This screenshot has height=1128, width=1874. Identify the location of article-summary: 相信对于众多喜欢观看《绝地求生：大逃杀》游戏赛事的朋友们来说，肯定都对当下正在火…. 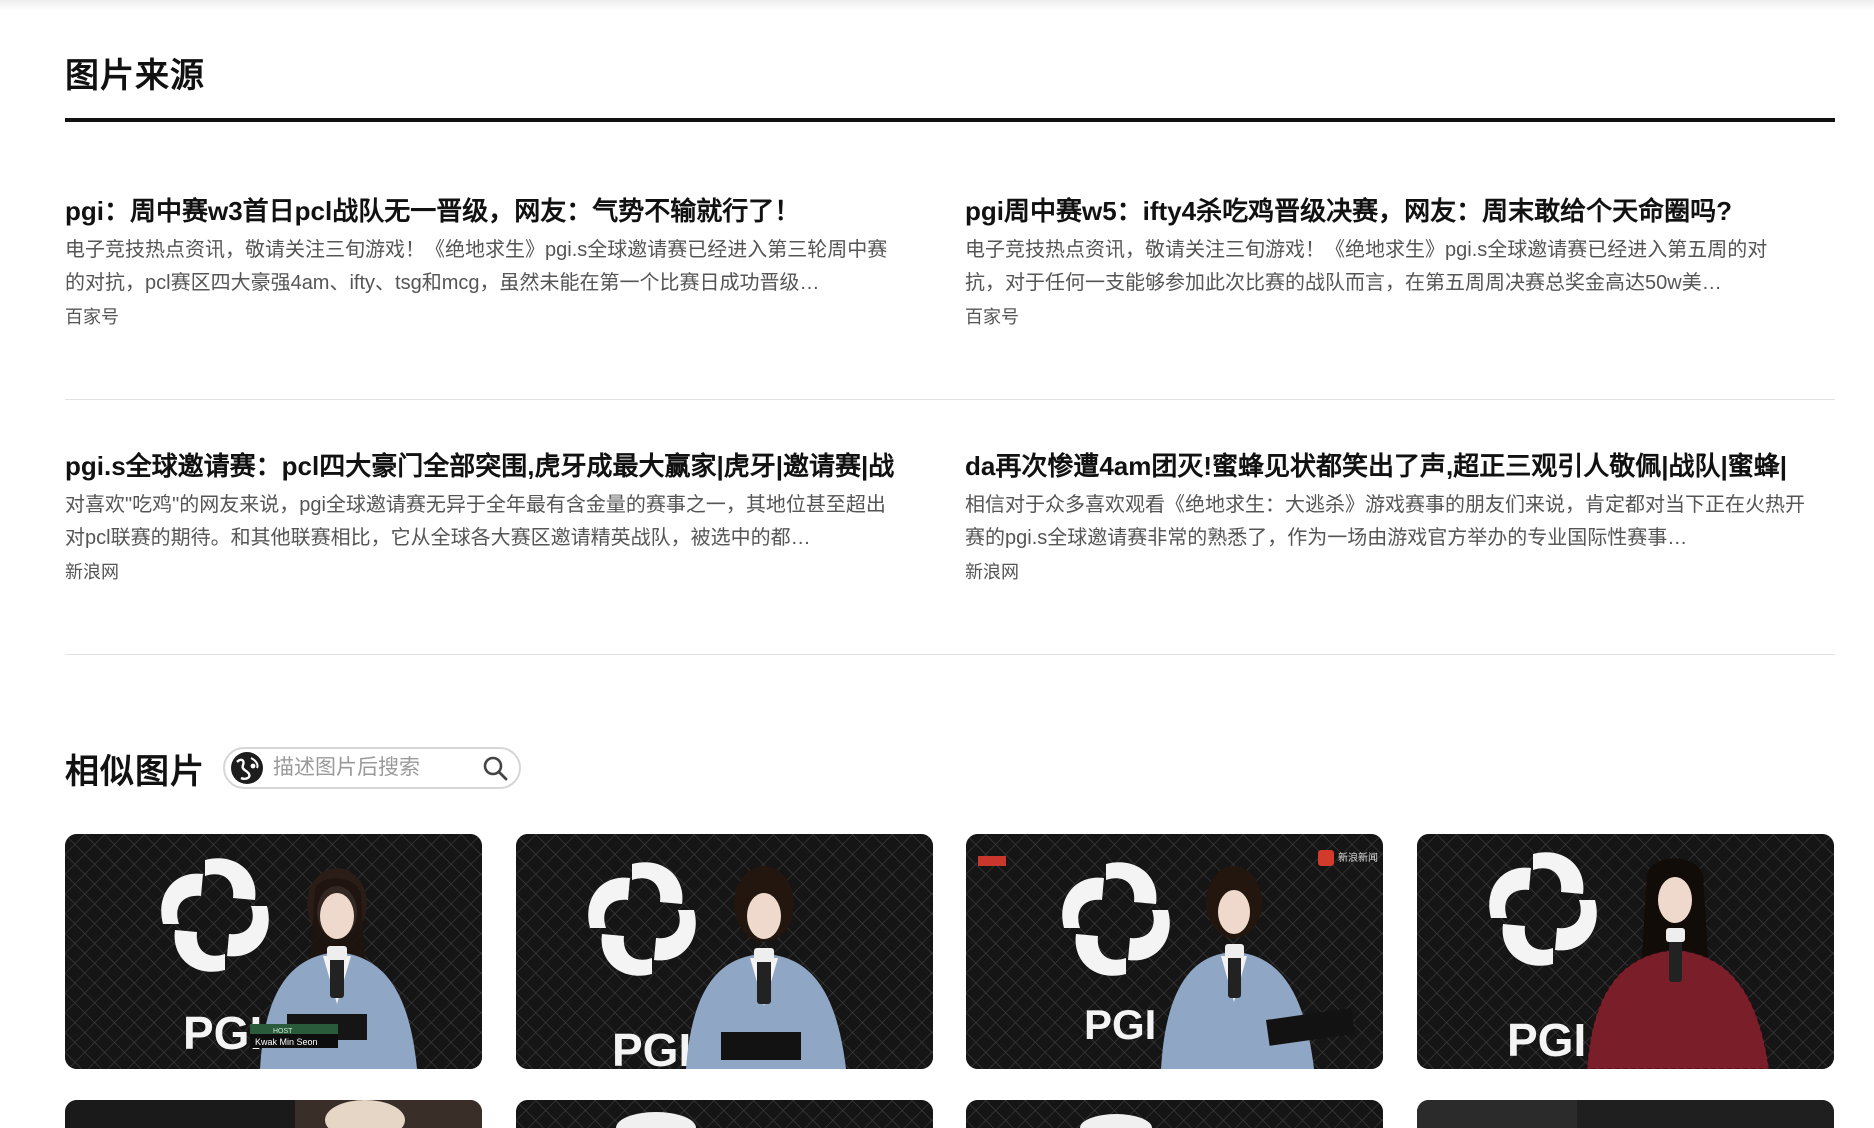
(1385, 521).